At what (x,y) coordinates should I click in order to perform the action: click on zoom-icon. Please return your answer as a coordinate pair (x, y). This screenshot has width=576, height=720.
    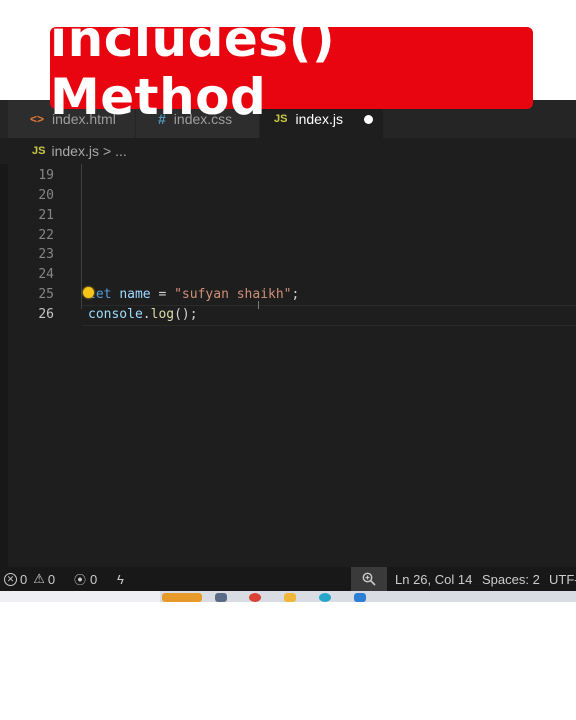
    Looking at the image, I should click on (369, 579).